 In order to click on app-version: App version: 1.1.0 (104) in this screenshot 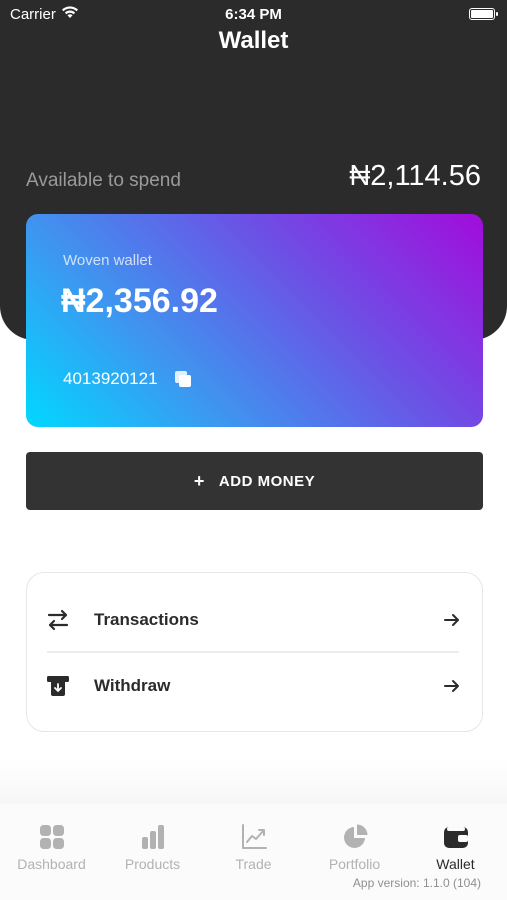, I will do `click(416, 883)`.